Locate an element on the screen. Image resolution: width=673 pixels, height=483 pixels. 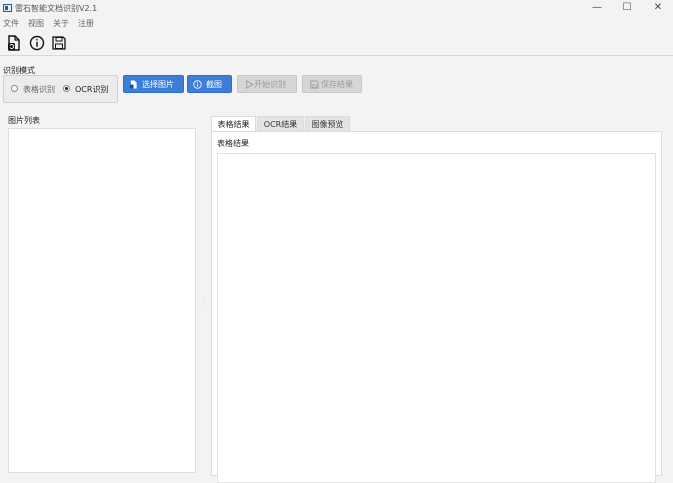
minimize-button: — is located at coordinates (597, 8).